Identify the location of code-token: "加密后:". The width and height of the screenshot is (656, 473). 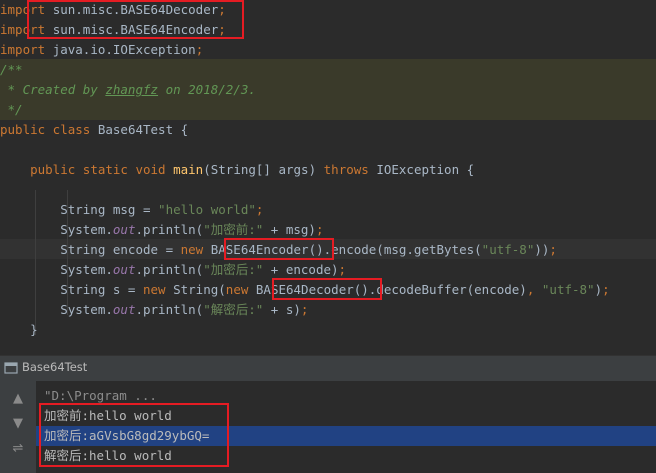
(233, 269).